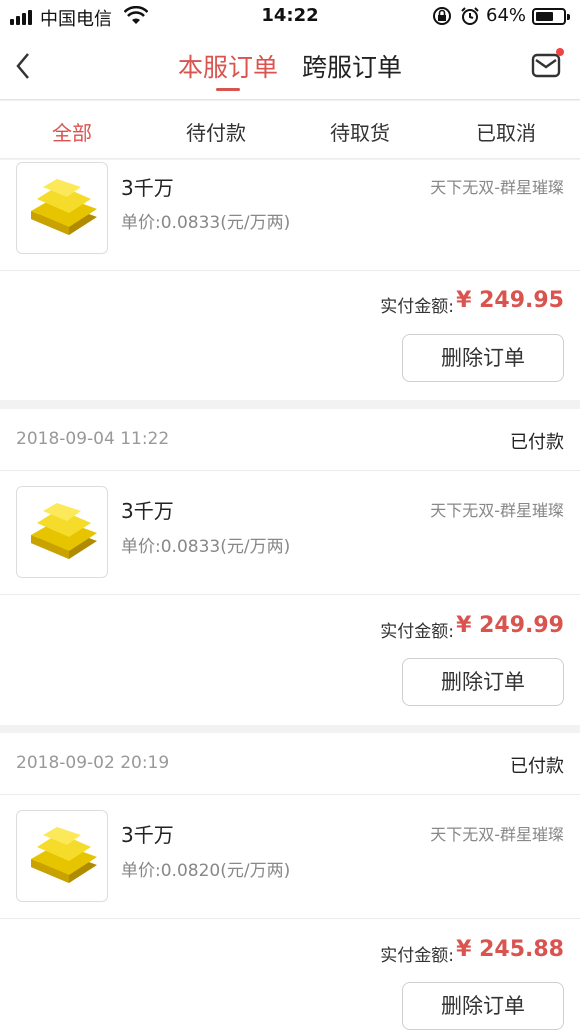  Describe the element at coordinates (470, 16) in the screenshot. I see `alarm-icon` at that location.